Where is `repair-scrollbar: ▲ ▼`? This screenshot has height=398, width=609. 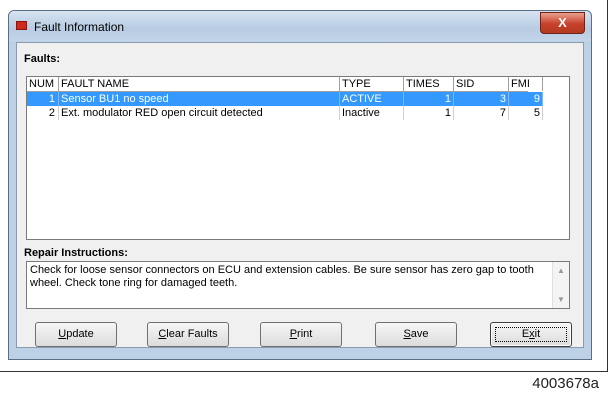 repair-scrollbar: ▲ ▼ is located at coordinates (560, 285).